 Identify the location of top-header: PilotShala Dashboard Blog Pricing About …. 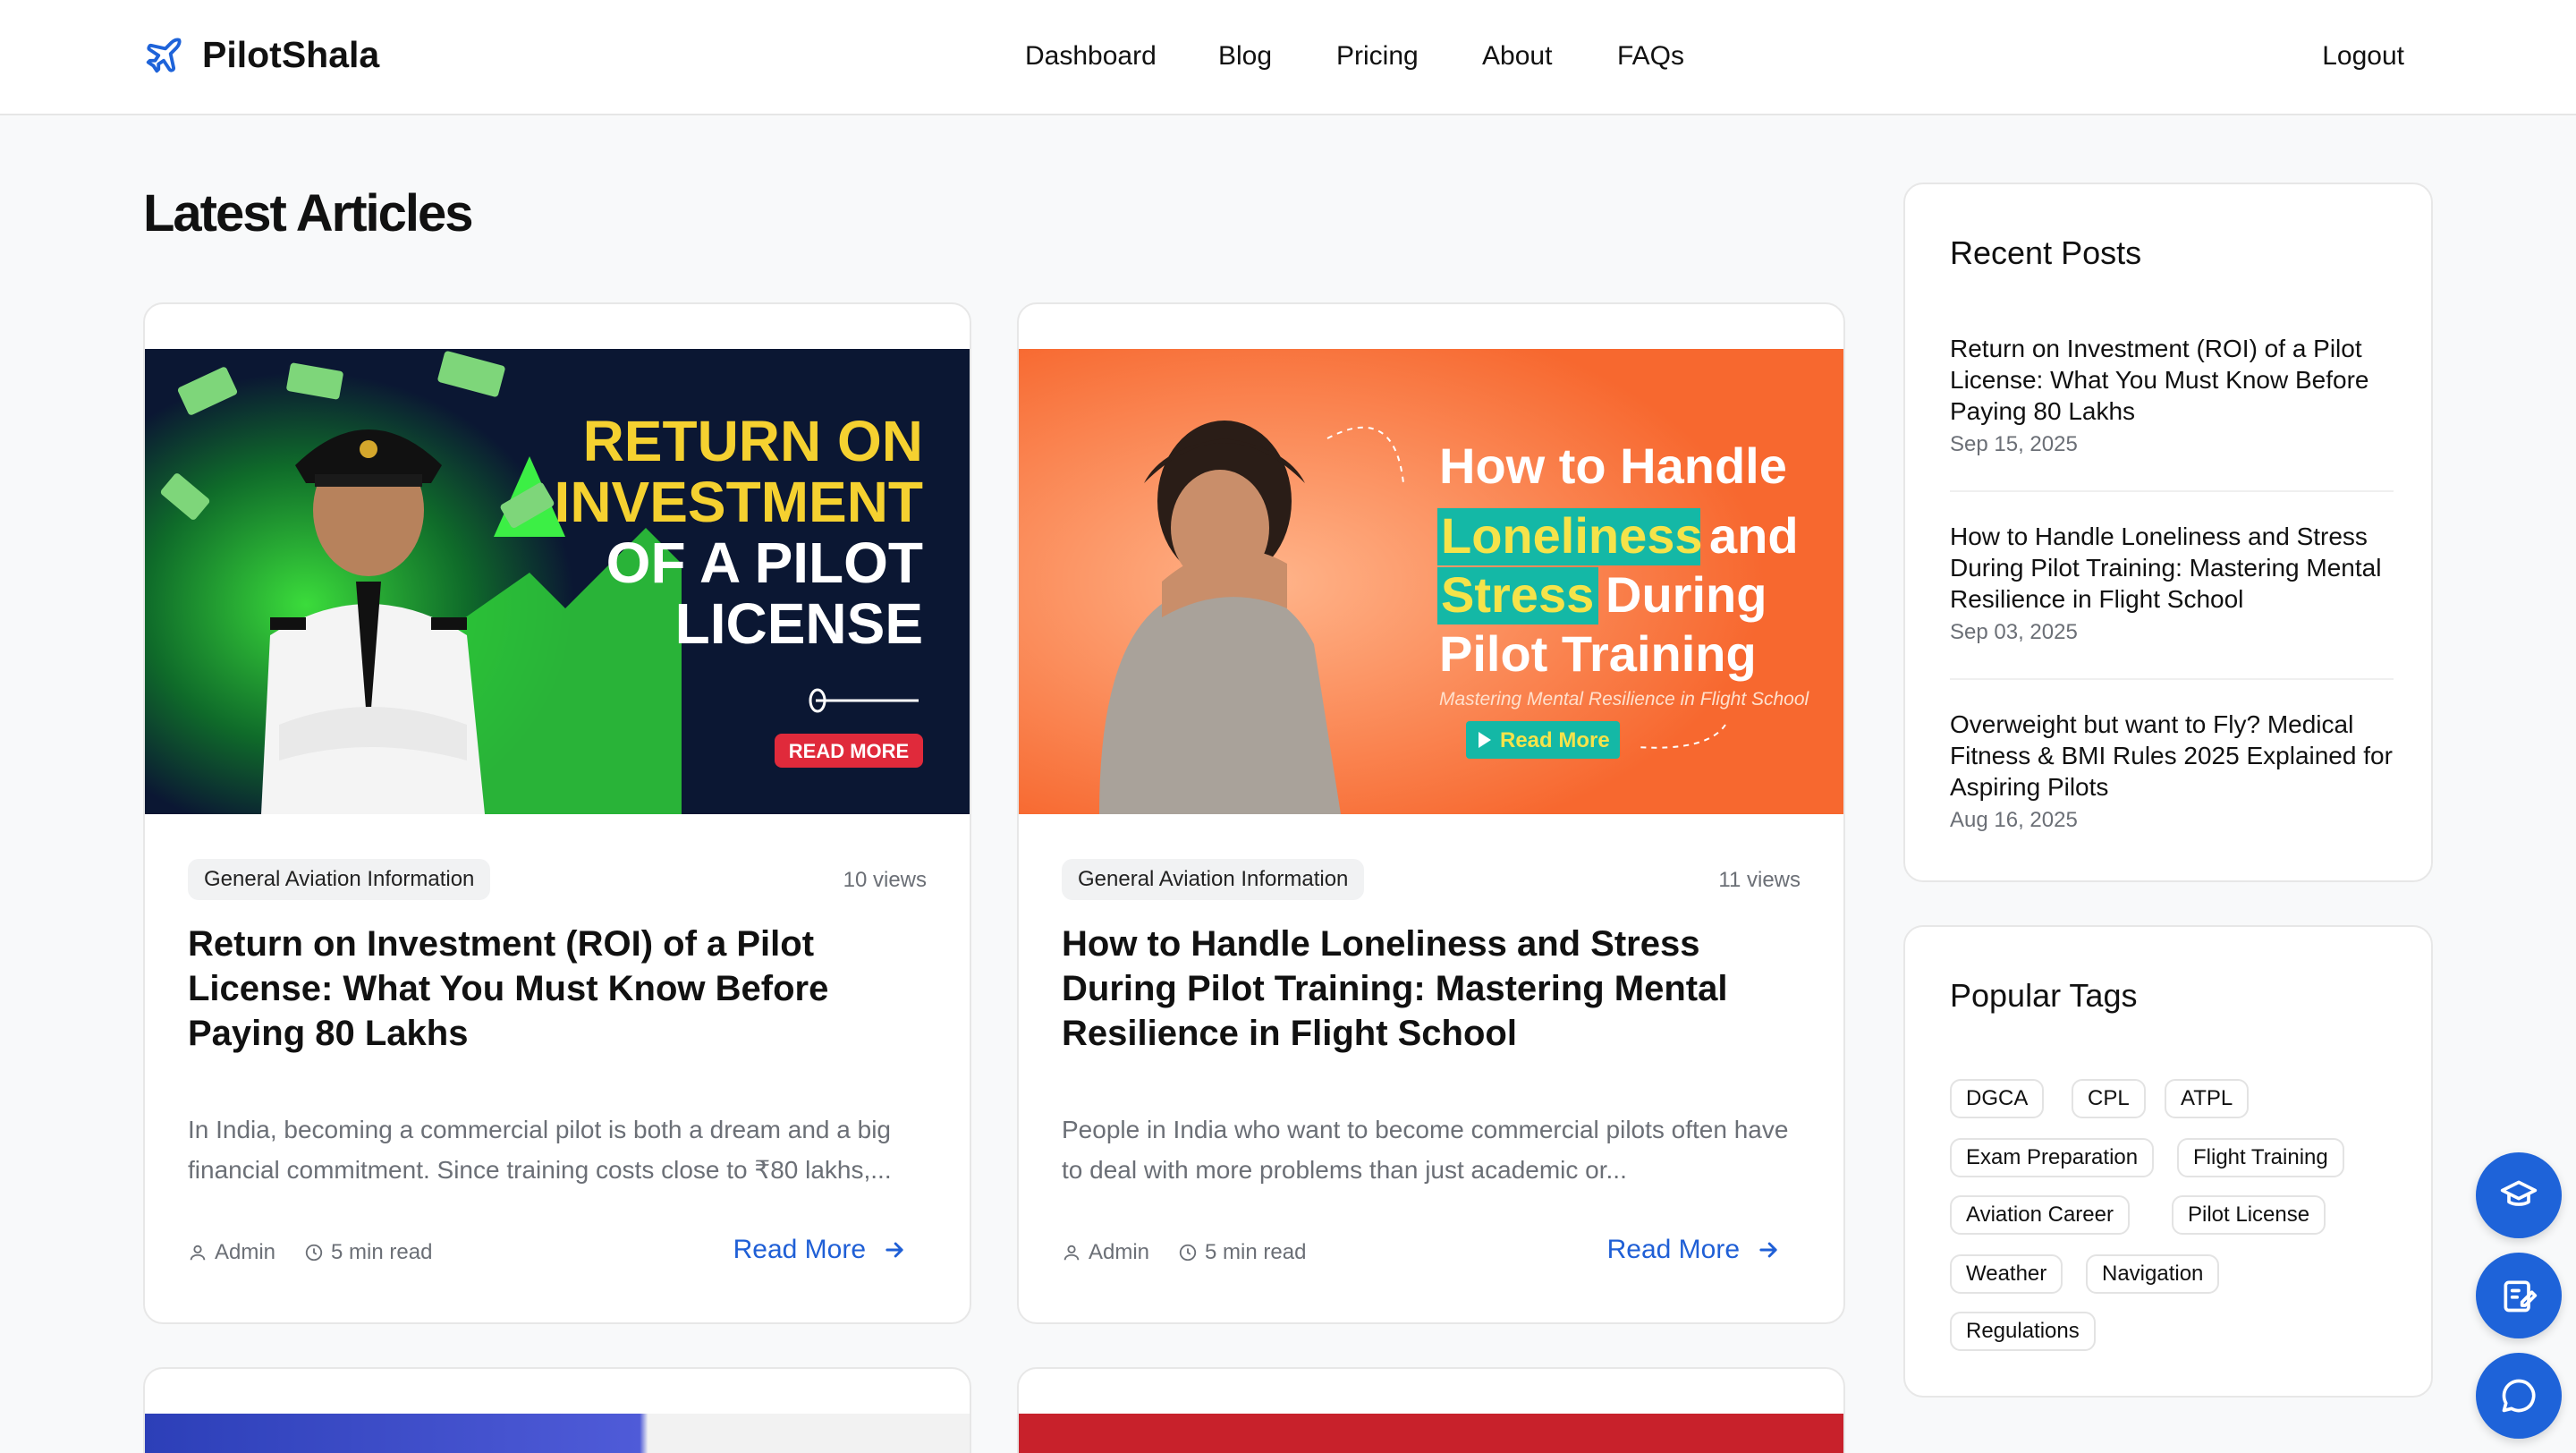
(1288, 57).